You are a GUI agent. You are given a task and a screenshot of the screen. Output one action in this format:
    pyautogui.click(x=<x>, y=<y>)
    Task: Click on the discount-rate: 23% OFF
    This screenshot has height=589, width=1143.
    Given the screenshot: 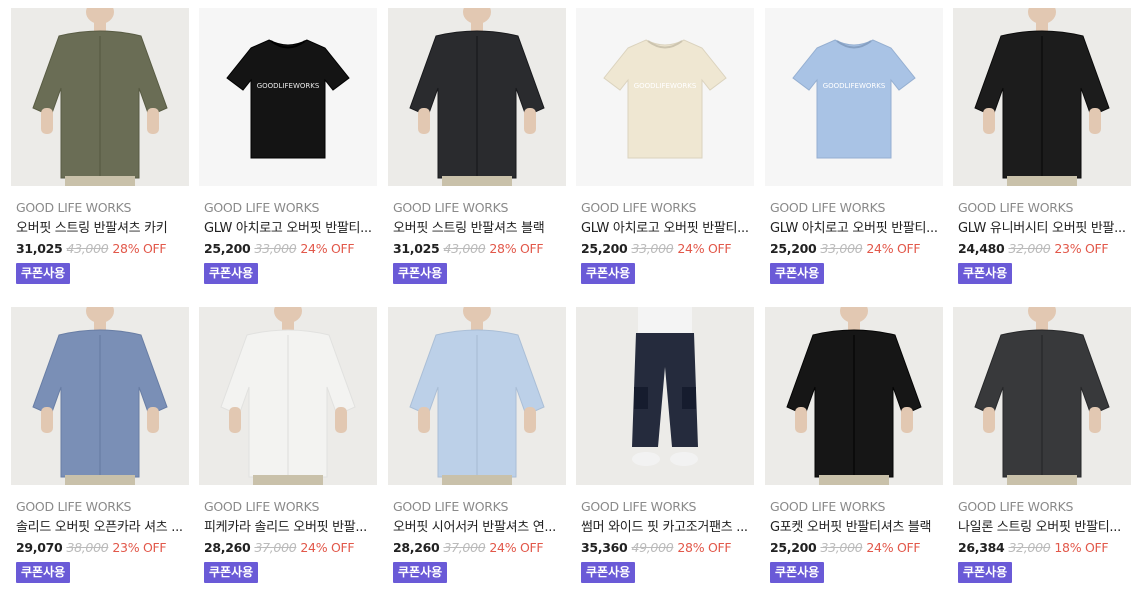 What is the action you would take?
    pyautogui.click(x=139, y=547)
    